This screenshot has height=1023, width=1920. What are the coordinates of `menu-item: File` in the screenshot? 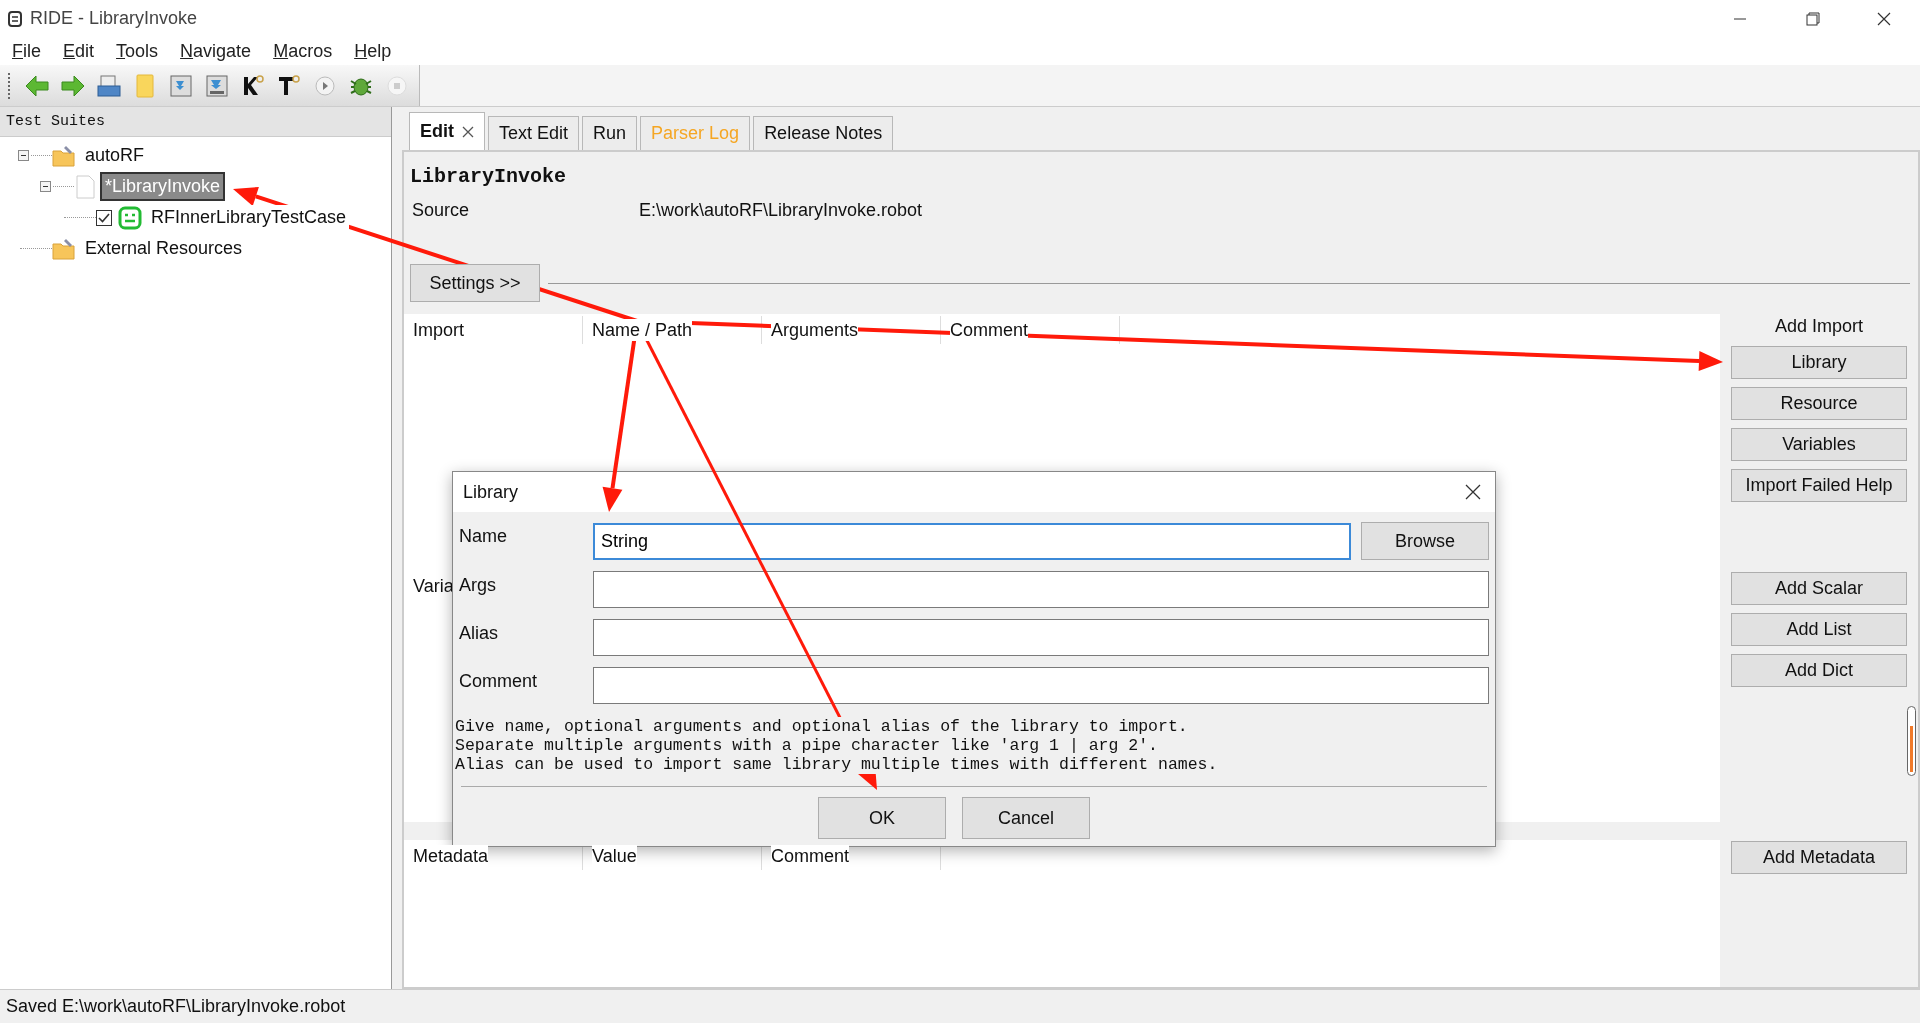 It's located at (26, 51).